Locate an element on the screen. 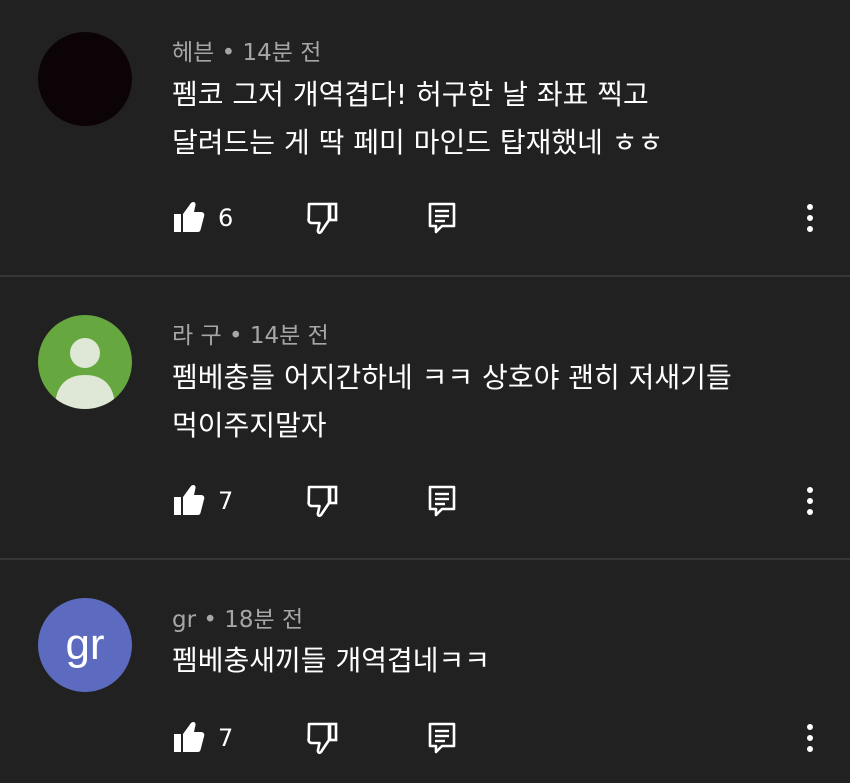 The height and width of the screenshot is (783, 850). comment-meta: 라 구 • 14분 전 is located at coordinates (250, 333).